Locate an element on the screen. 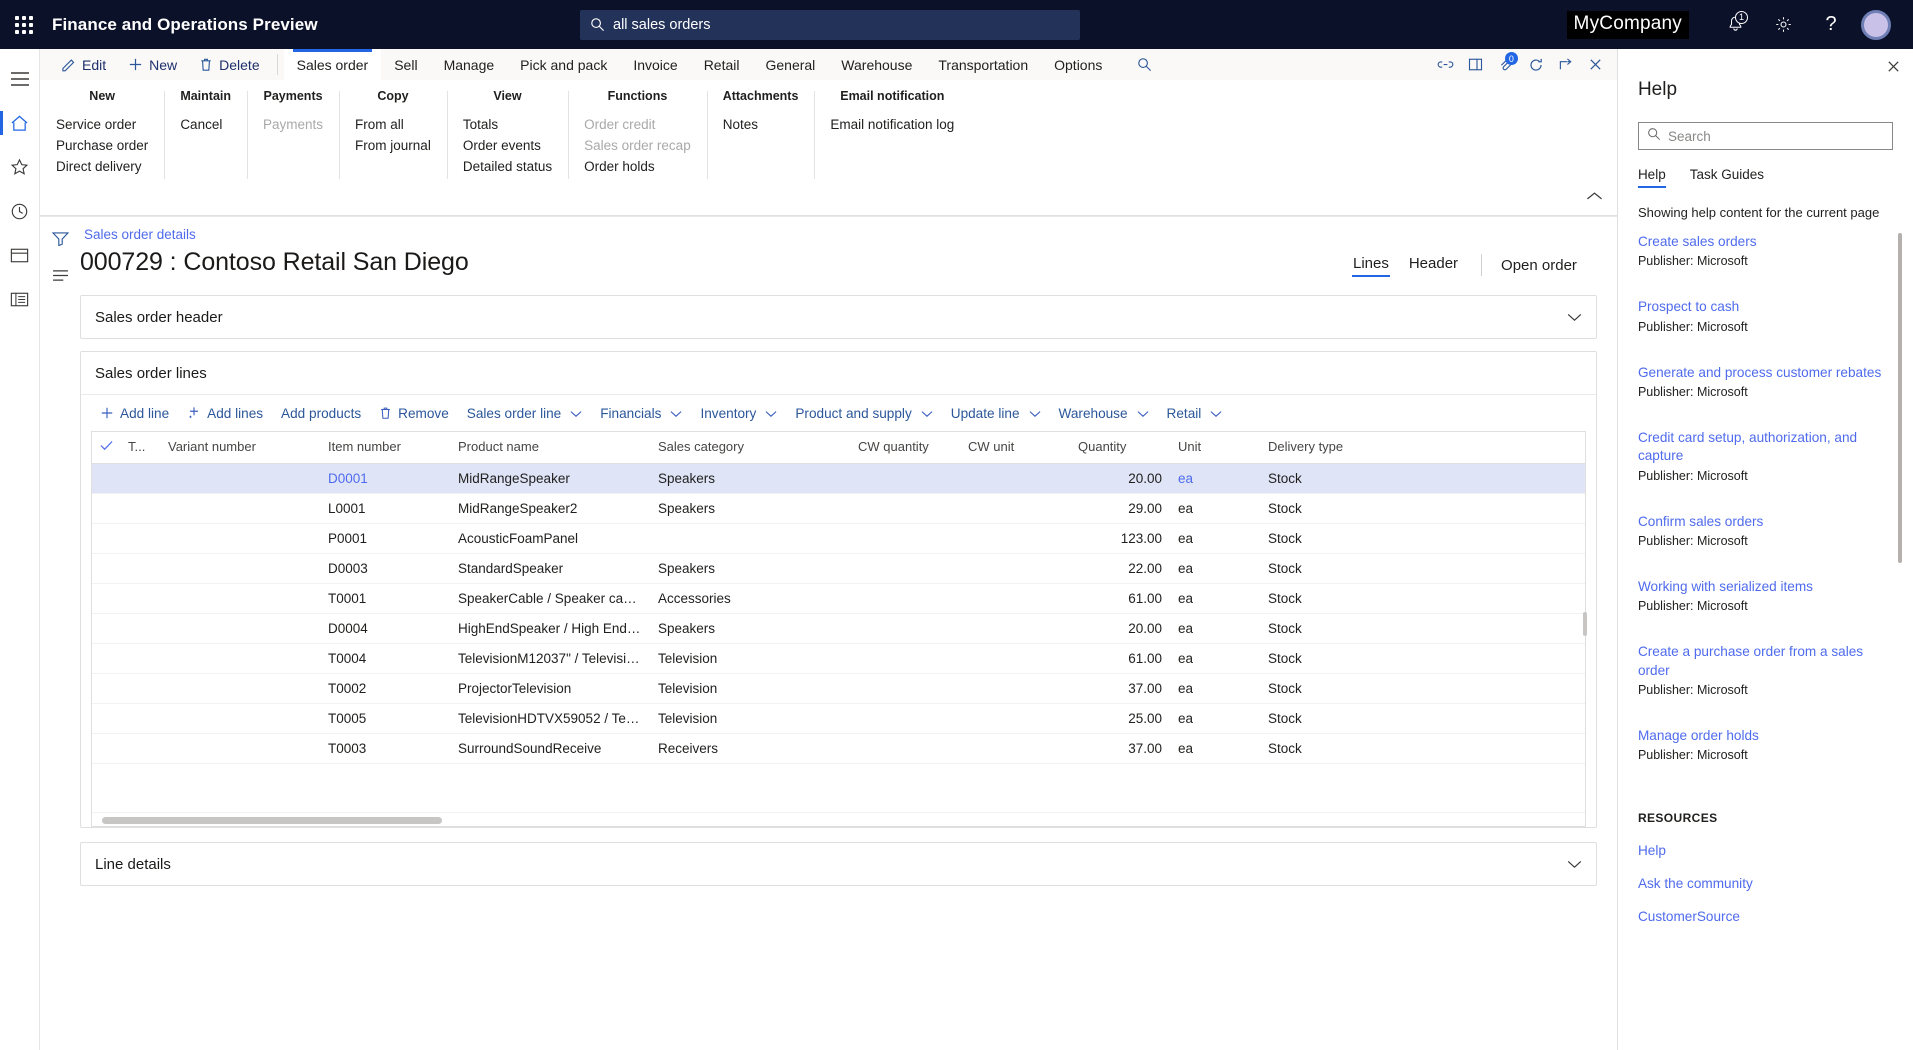 This screenshot has width=1913, height=1050. cell-item-number: D0004 is located at coordinates (385, 628).